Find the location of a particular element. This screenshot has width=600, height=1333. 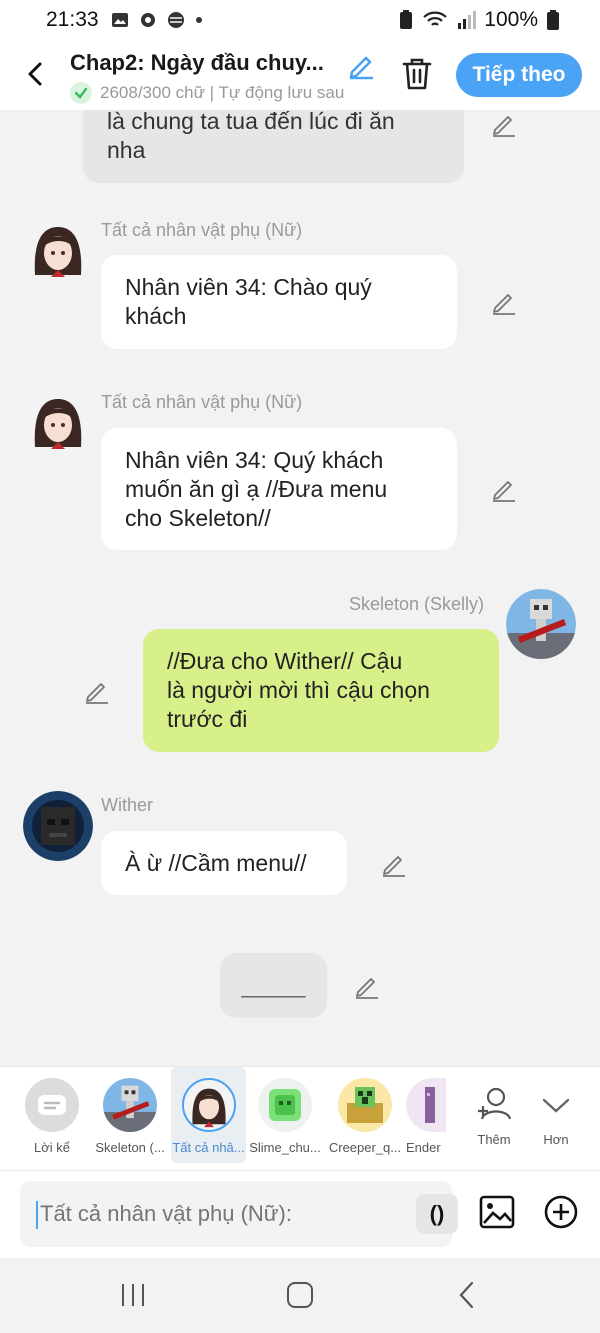

message-line: Nhân viên 34: Quý khách is located at coordinates (254, 459).